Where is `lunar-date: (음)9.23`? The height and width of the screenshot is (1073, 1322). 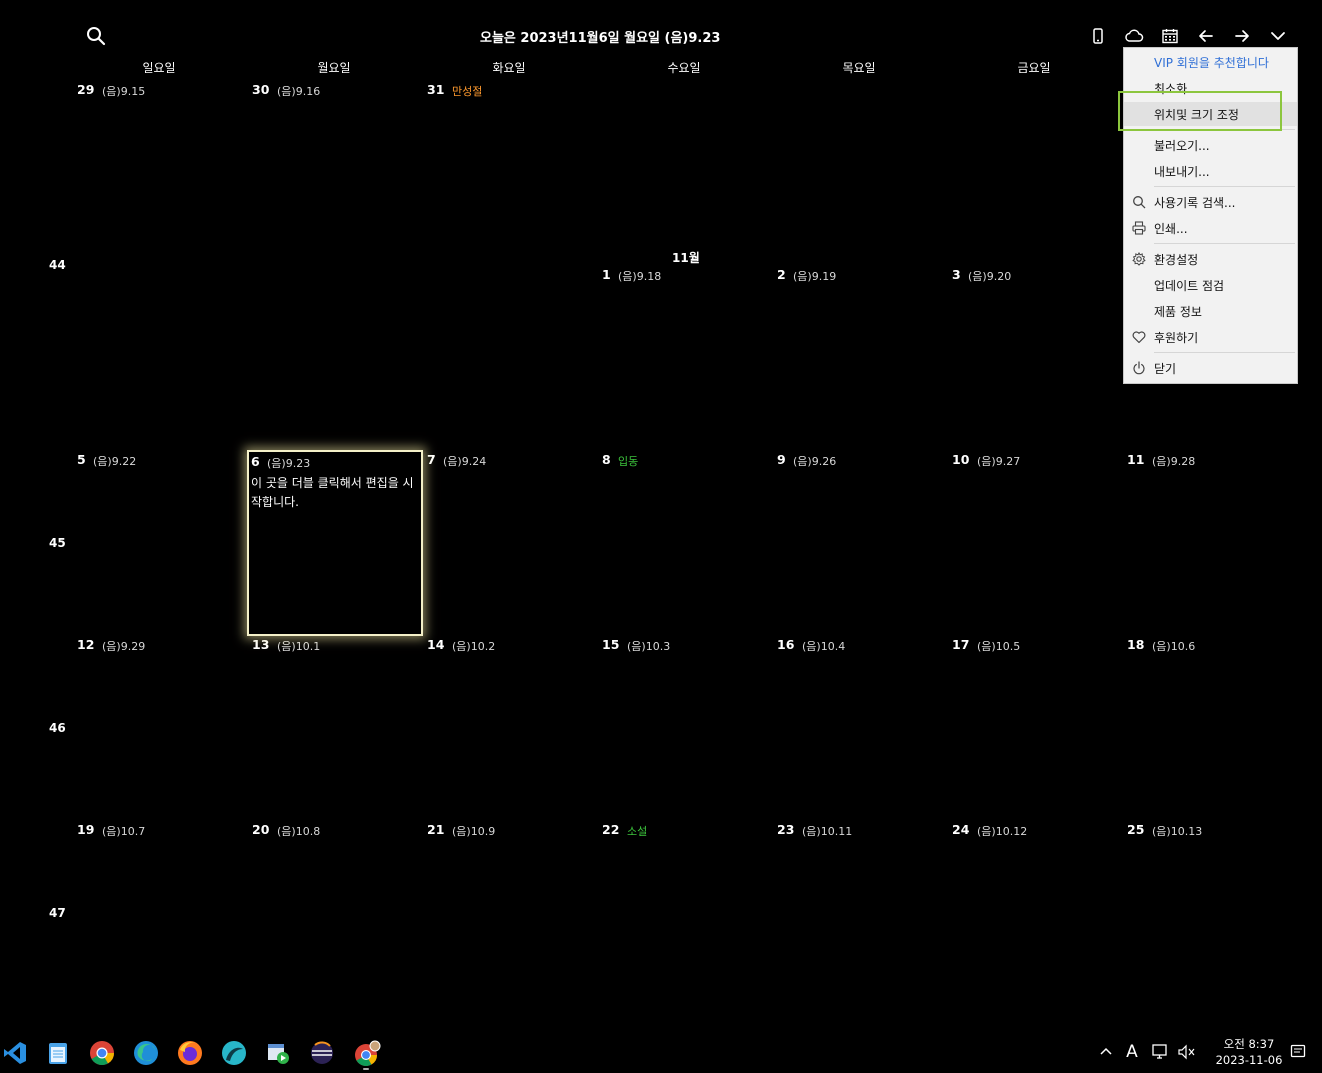 lunar-date: (음)9.23 is located at coordinates (289, 463).